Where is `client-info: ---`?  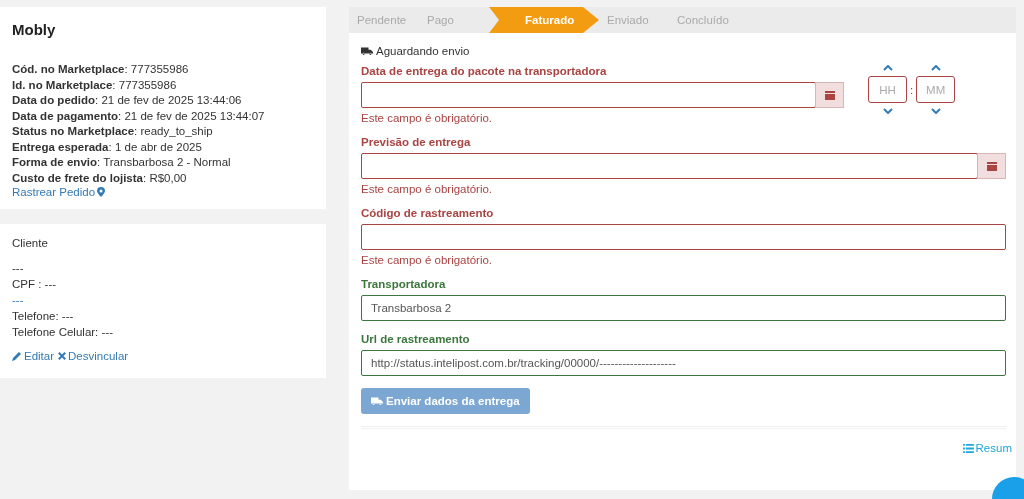
client-info: --- is located at coordinates (18, 268).